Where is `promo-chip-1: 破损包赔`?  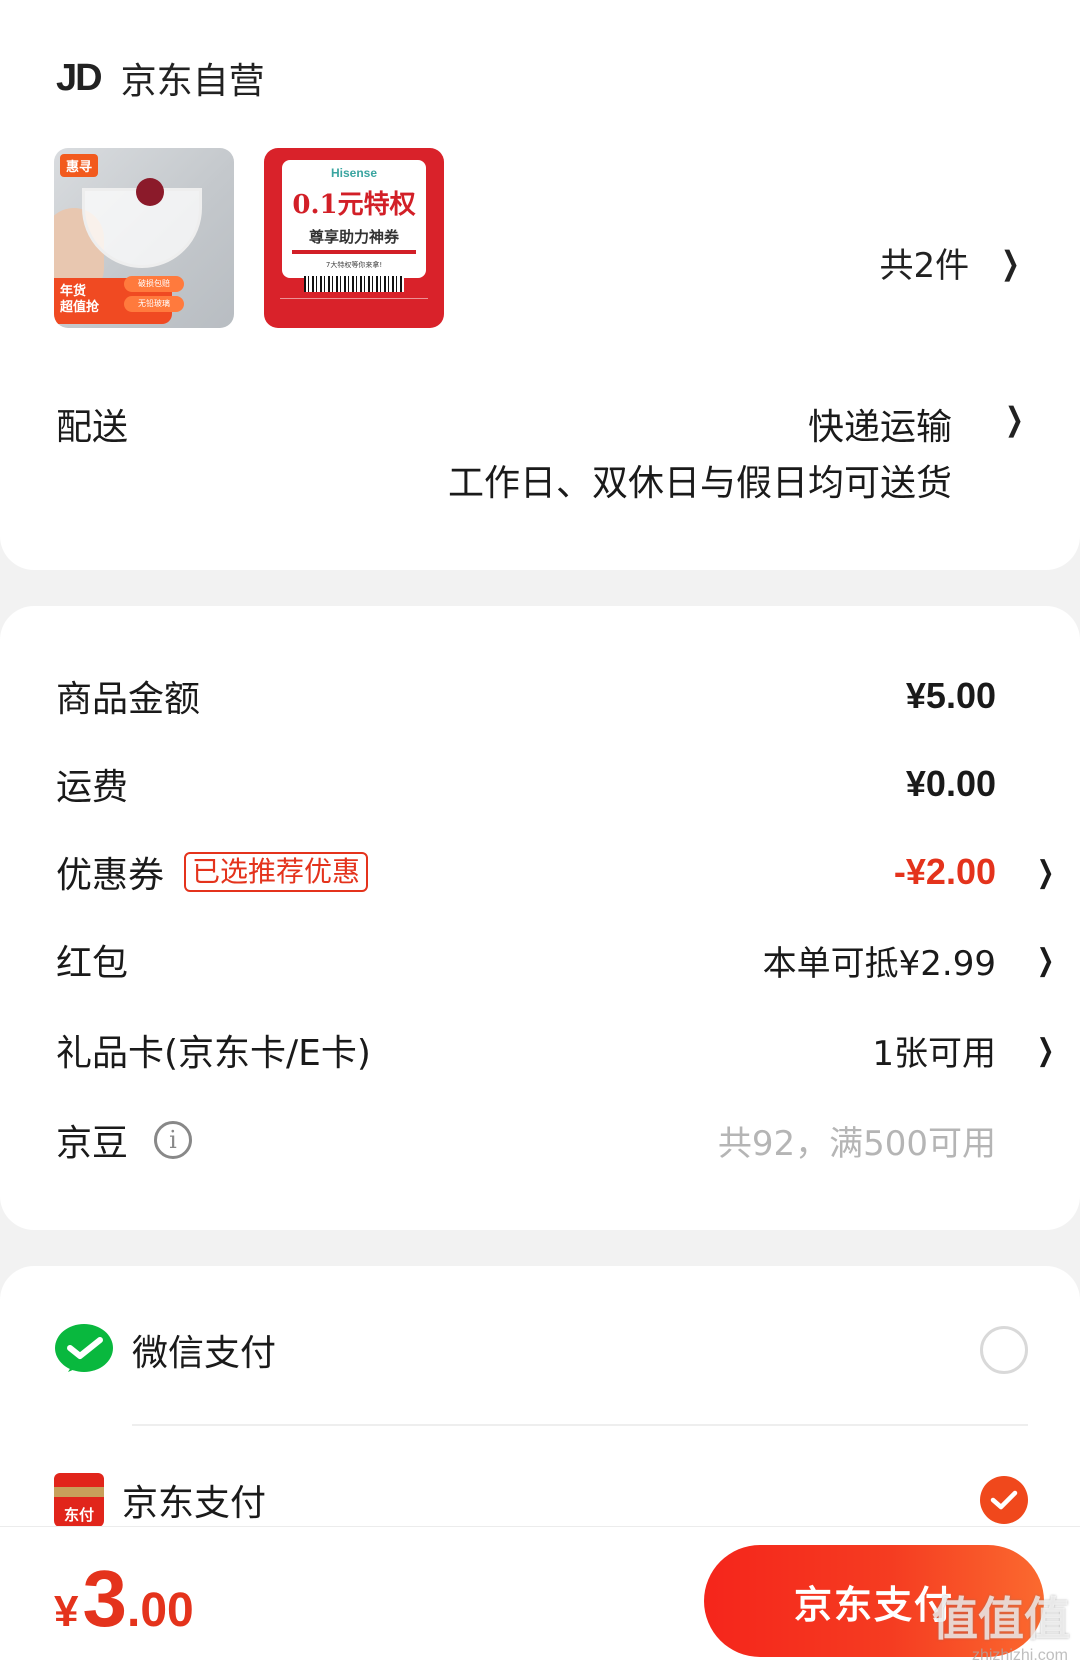 promo-chip-1: 破损包赔 is located at coordinates (154, 284).